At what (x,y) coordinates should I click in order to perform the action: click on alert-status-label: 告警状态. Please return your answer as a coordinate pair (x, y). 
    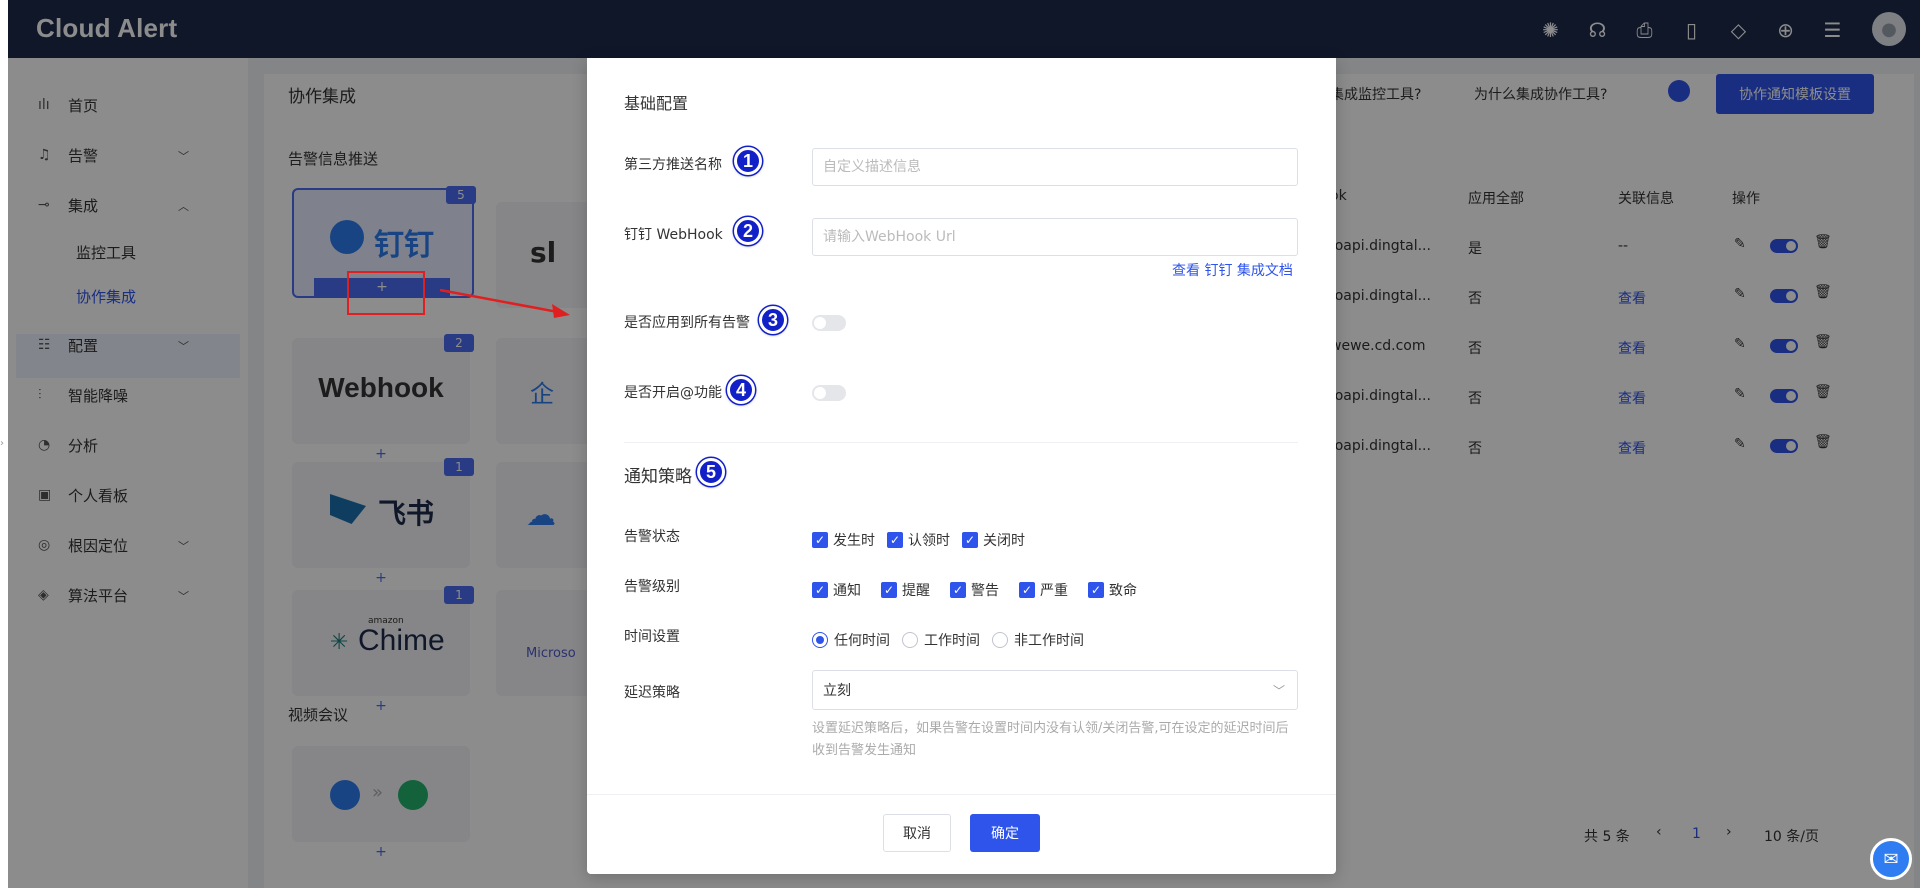
    Looking at the image, I should click on (652, 537).